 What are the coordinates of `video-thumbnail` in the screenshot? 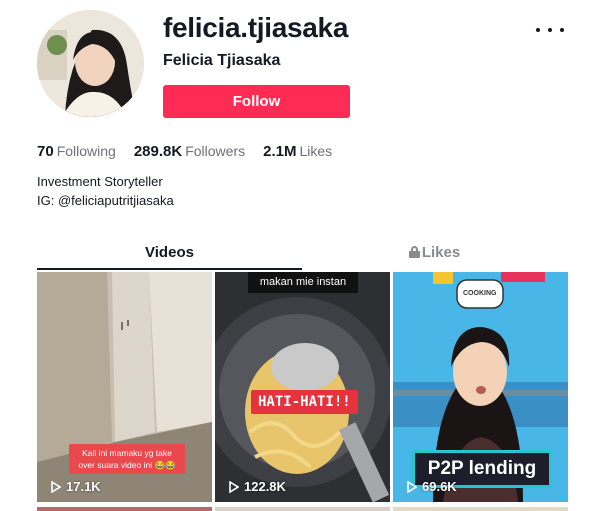 It's located at (302, 387).